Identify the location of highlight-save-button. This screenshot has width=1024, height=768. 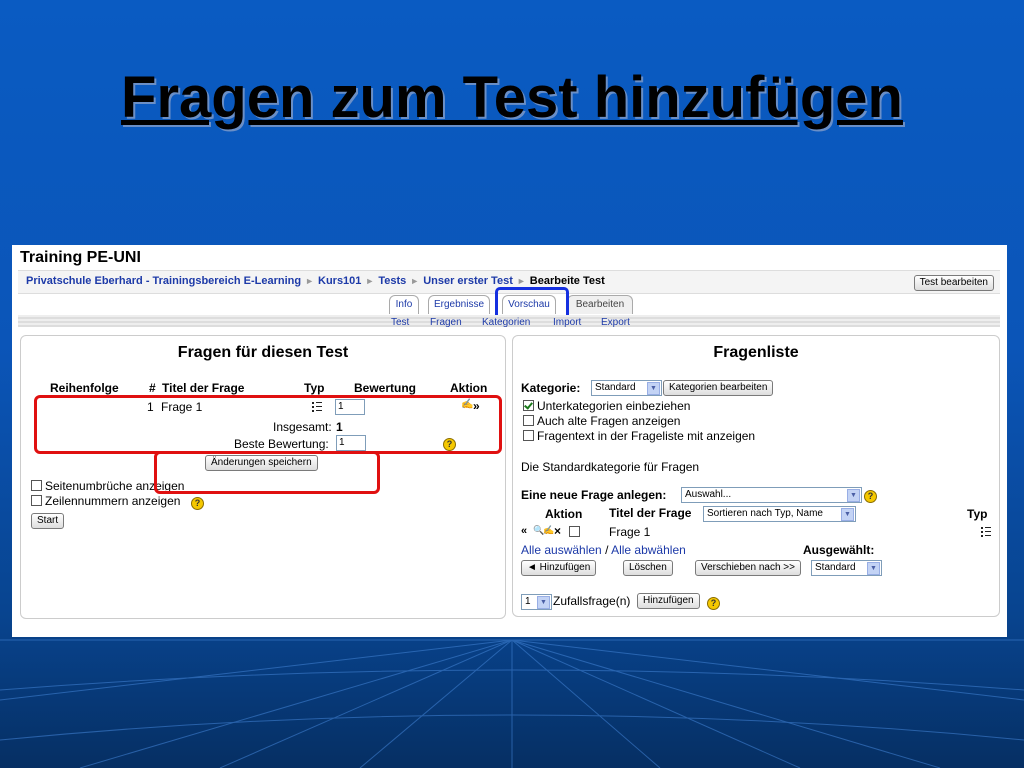
(267, 472).